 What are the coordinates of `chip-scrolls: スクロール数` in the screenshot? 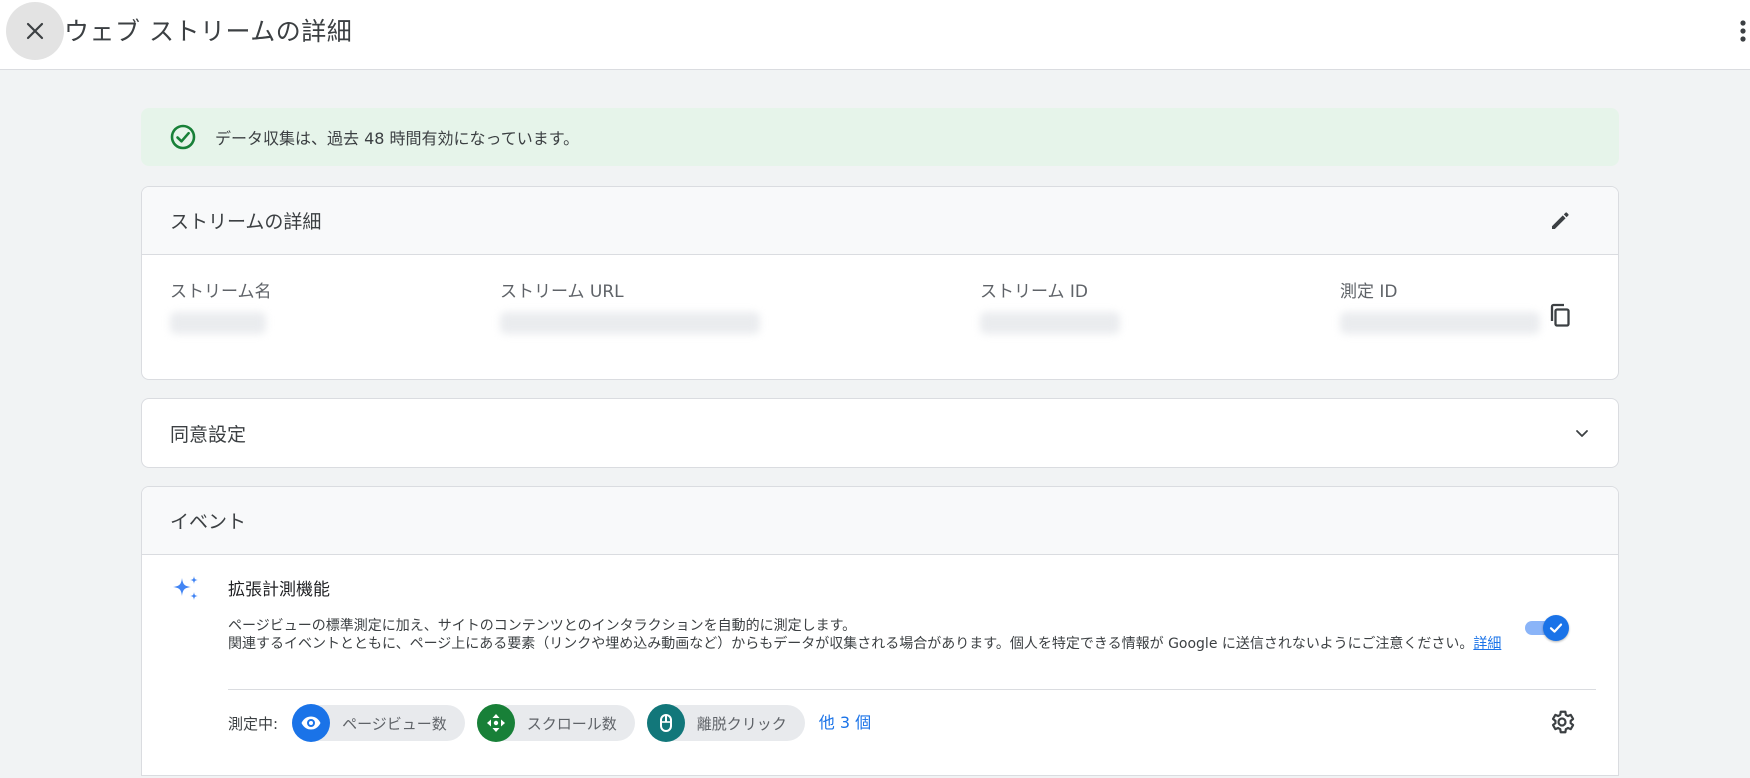 It's located at (555, 723).